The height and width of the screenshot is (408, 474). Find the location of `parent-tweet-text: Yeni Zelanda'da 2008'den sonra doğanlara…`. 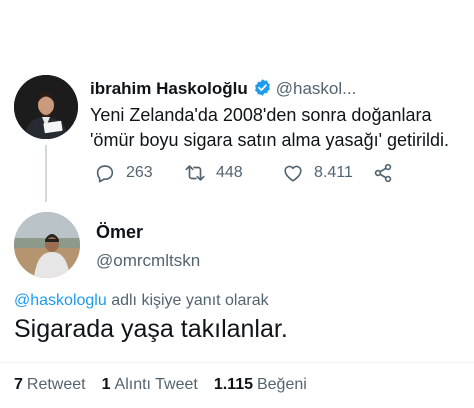

parent-tweet-text: Yeni Zelanda'da 2008'den sonra doğanlara… is located at coordinates (270, 127).